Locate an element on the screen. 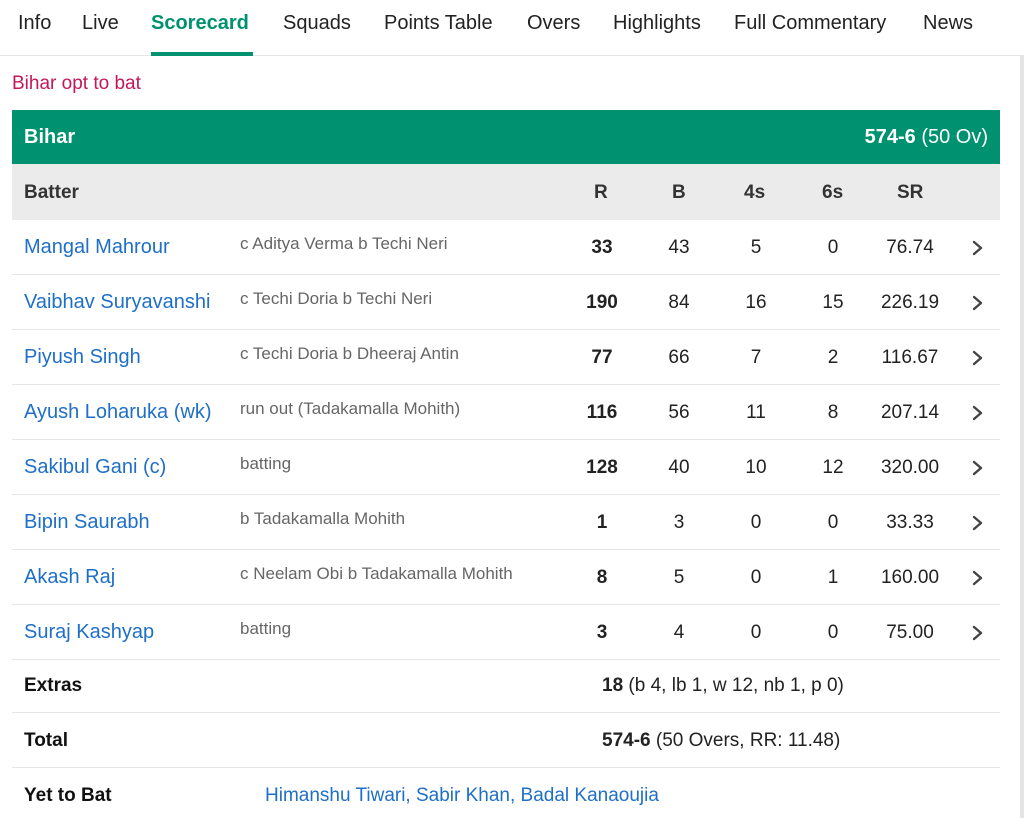 The height and width of the screenshot is (818, 1024). batter-fours: 5 is located at coordinates (756, 247).